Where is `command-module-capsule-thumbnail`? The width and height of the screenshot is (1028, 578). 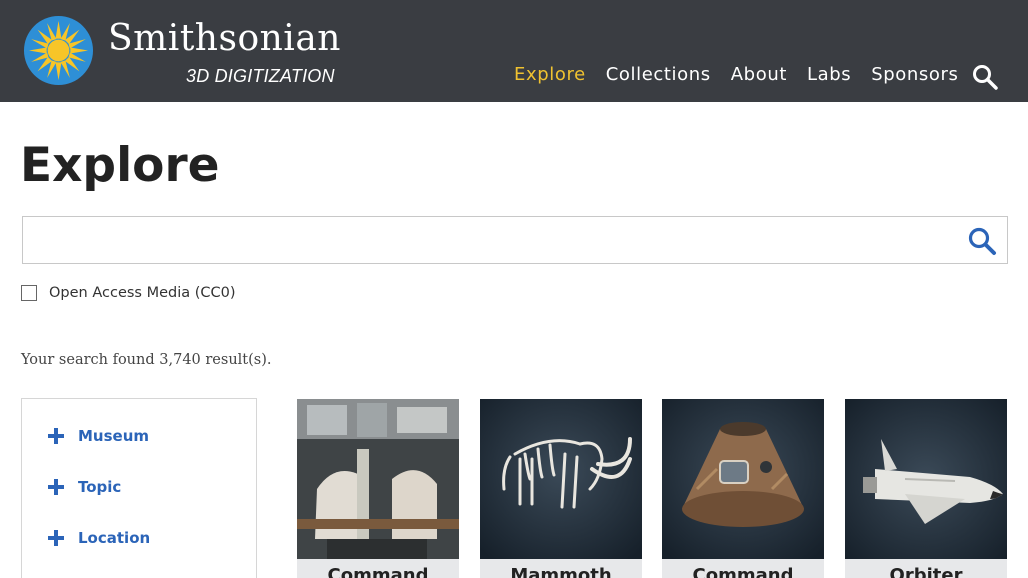 command-module-capsule-thumbnail is located at coordinates (743, 479).